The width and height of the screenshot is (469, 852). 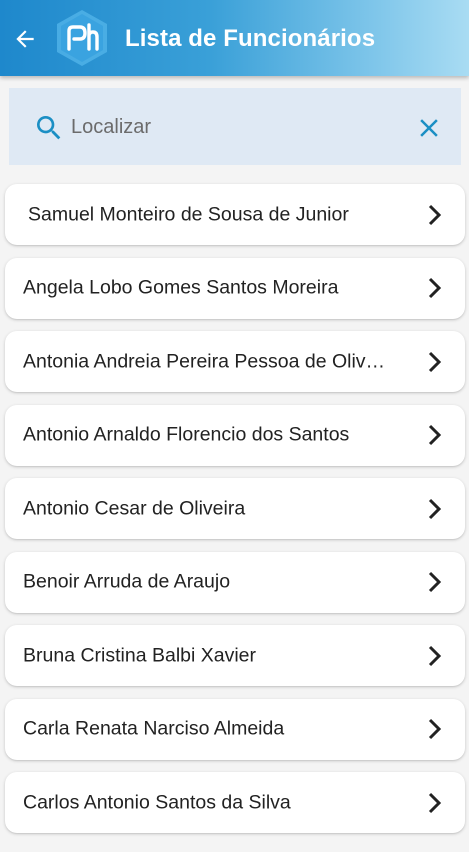 I want to click on search-bar, so click(x=235, y=126).